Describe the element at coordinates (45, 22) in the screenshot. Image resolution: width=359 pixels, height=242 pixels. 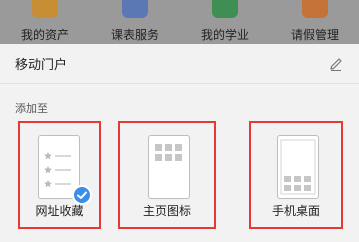
I see `app-my-assets: 我的资产` at that location.